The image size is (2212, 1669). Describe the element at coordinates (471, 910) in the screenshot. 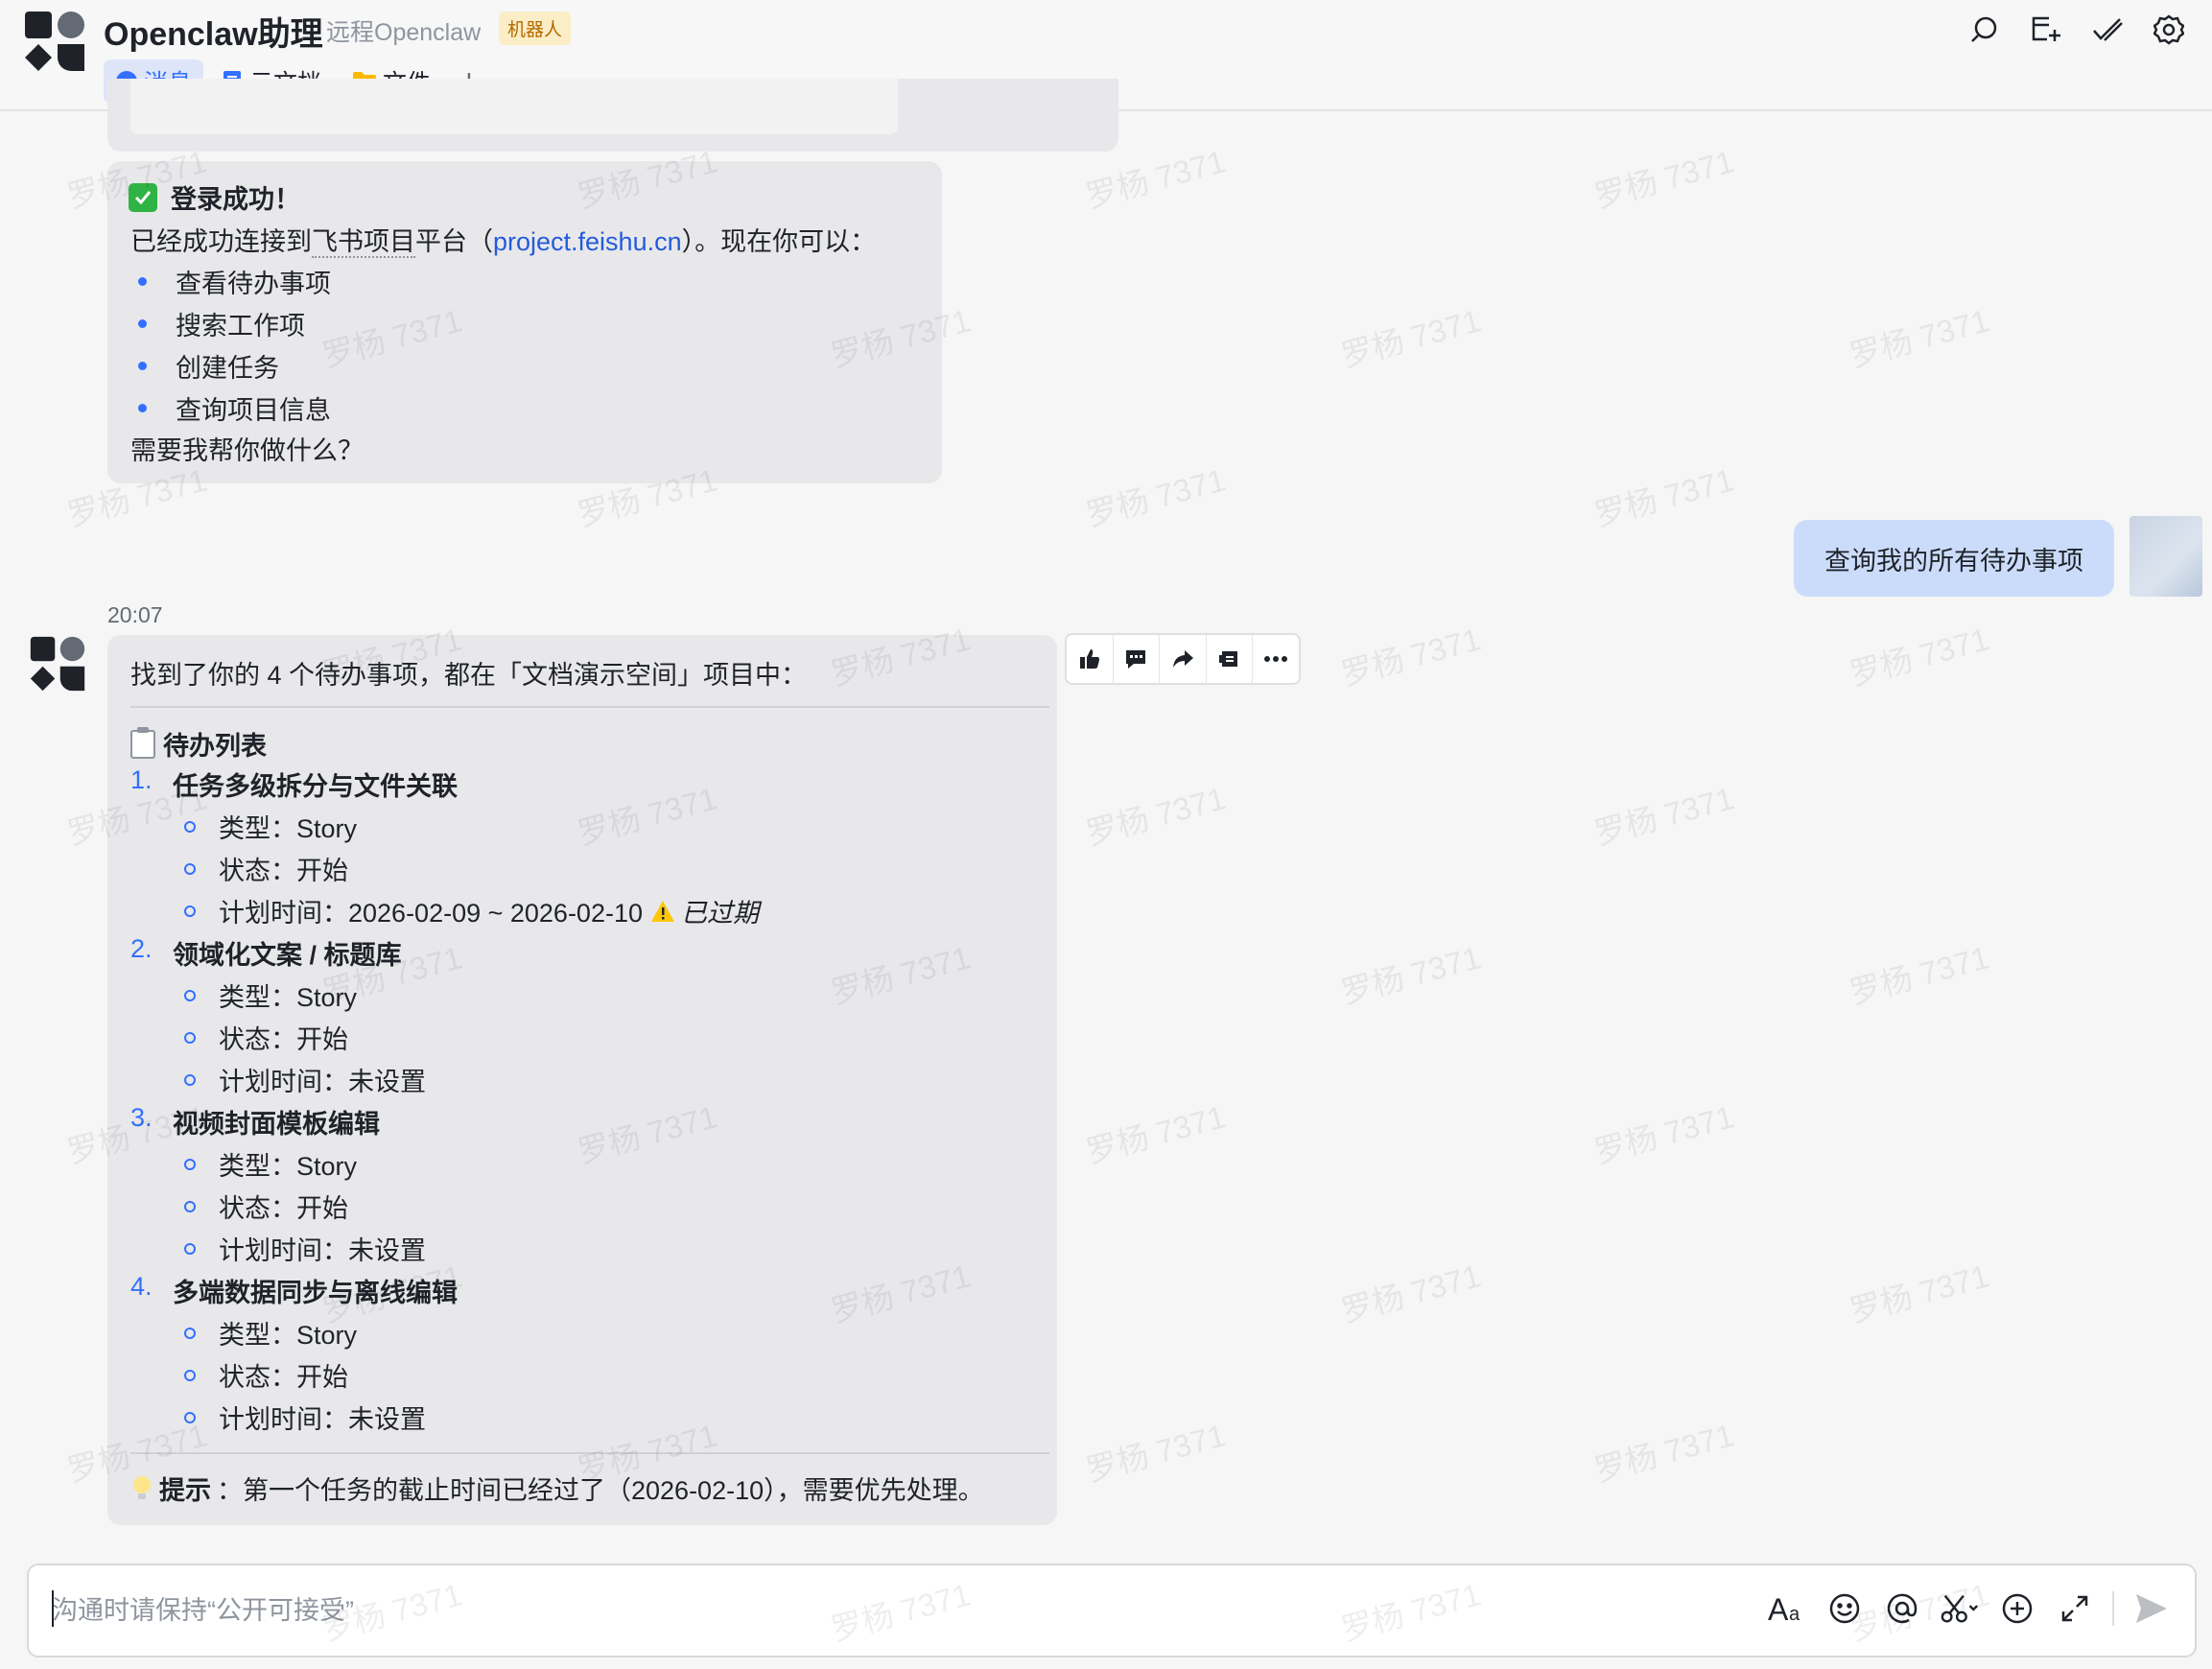

I see `task-detail: 计划时间：2026-02-09 ~ 2026-02-10 已过期` at that location.